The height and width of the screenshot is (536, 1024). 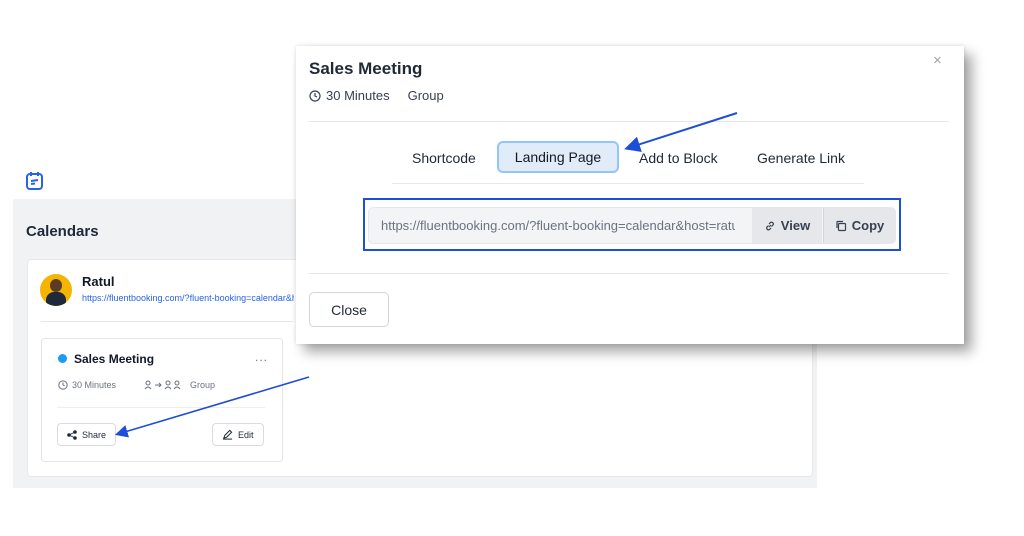 What do you see at coordinates (769, 225) in the screenshot?
I see `link-icon` at bounding box center [769, 225].